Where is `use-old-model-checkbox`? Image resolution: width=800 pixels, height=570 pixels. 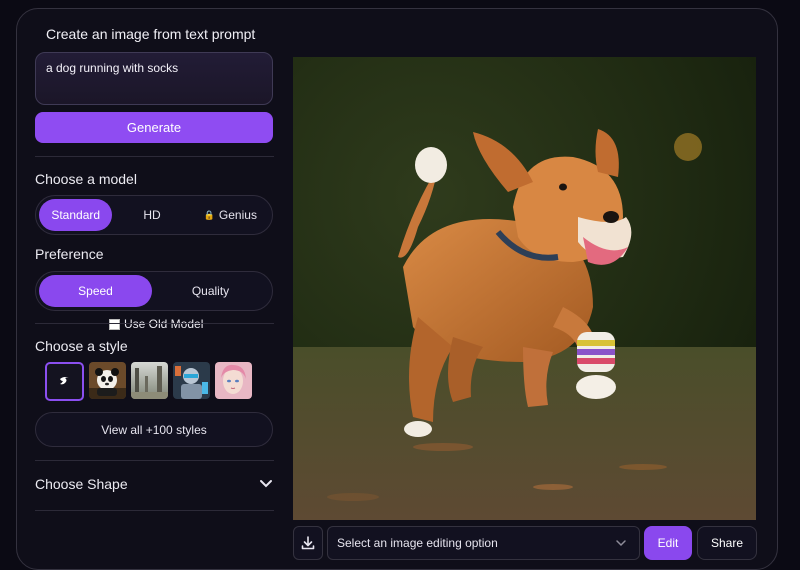
use-old-model-checkbox is located at coordinates (114, 324).